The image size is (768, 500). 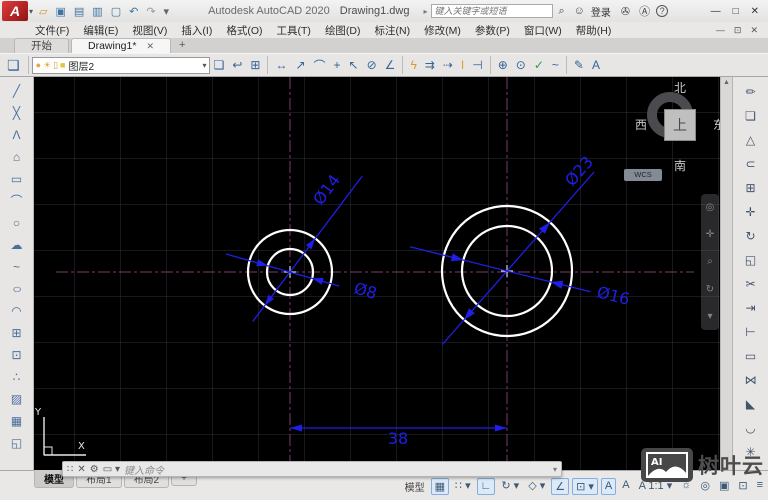 What do you see at coordinates (643, 175) in the screenshot?
I see `wcs-selector: WCS` at bounding box center [643, 175].